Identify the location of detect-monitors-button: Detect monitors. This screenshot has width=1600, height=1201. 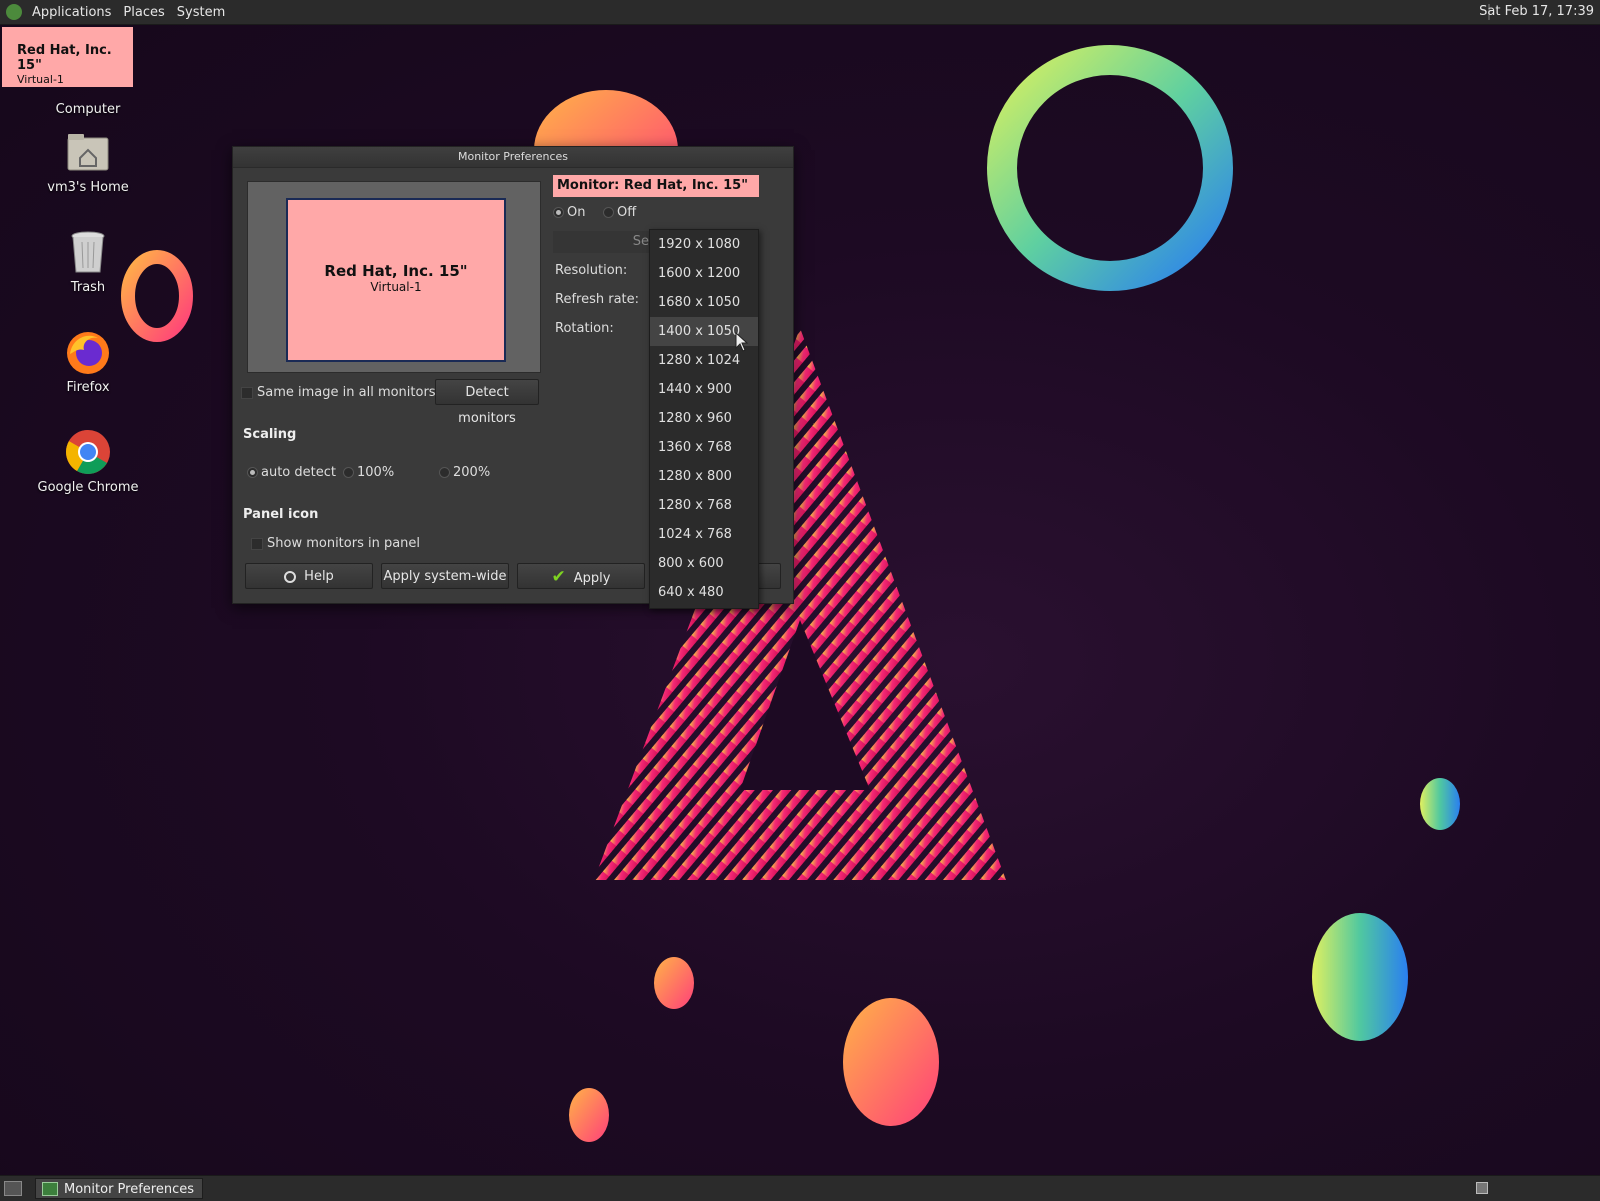
(487, 402).